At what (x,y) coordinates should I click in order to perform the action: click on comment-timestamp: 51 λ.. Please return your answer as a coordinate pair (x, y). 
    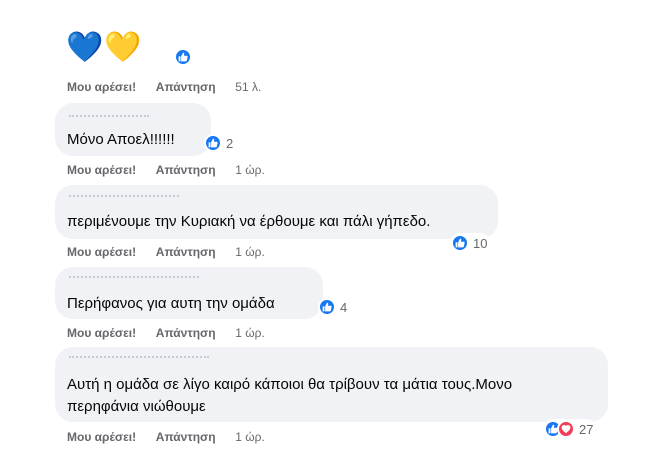
    Looking at the image, I should click on (248, 87).